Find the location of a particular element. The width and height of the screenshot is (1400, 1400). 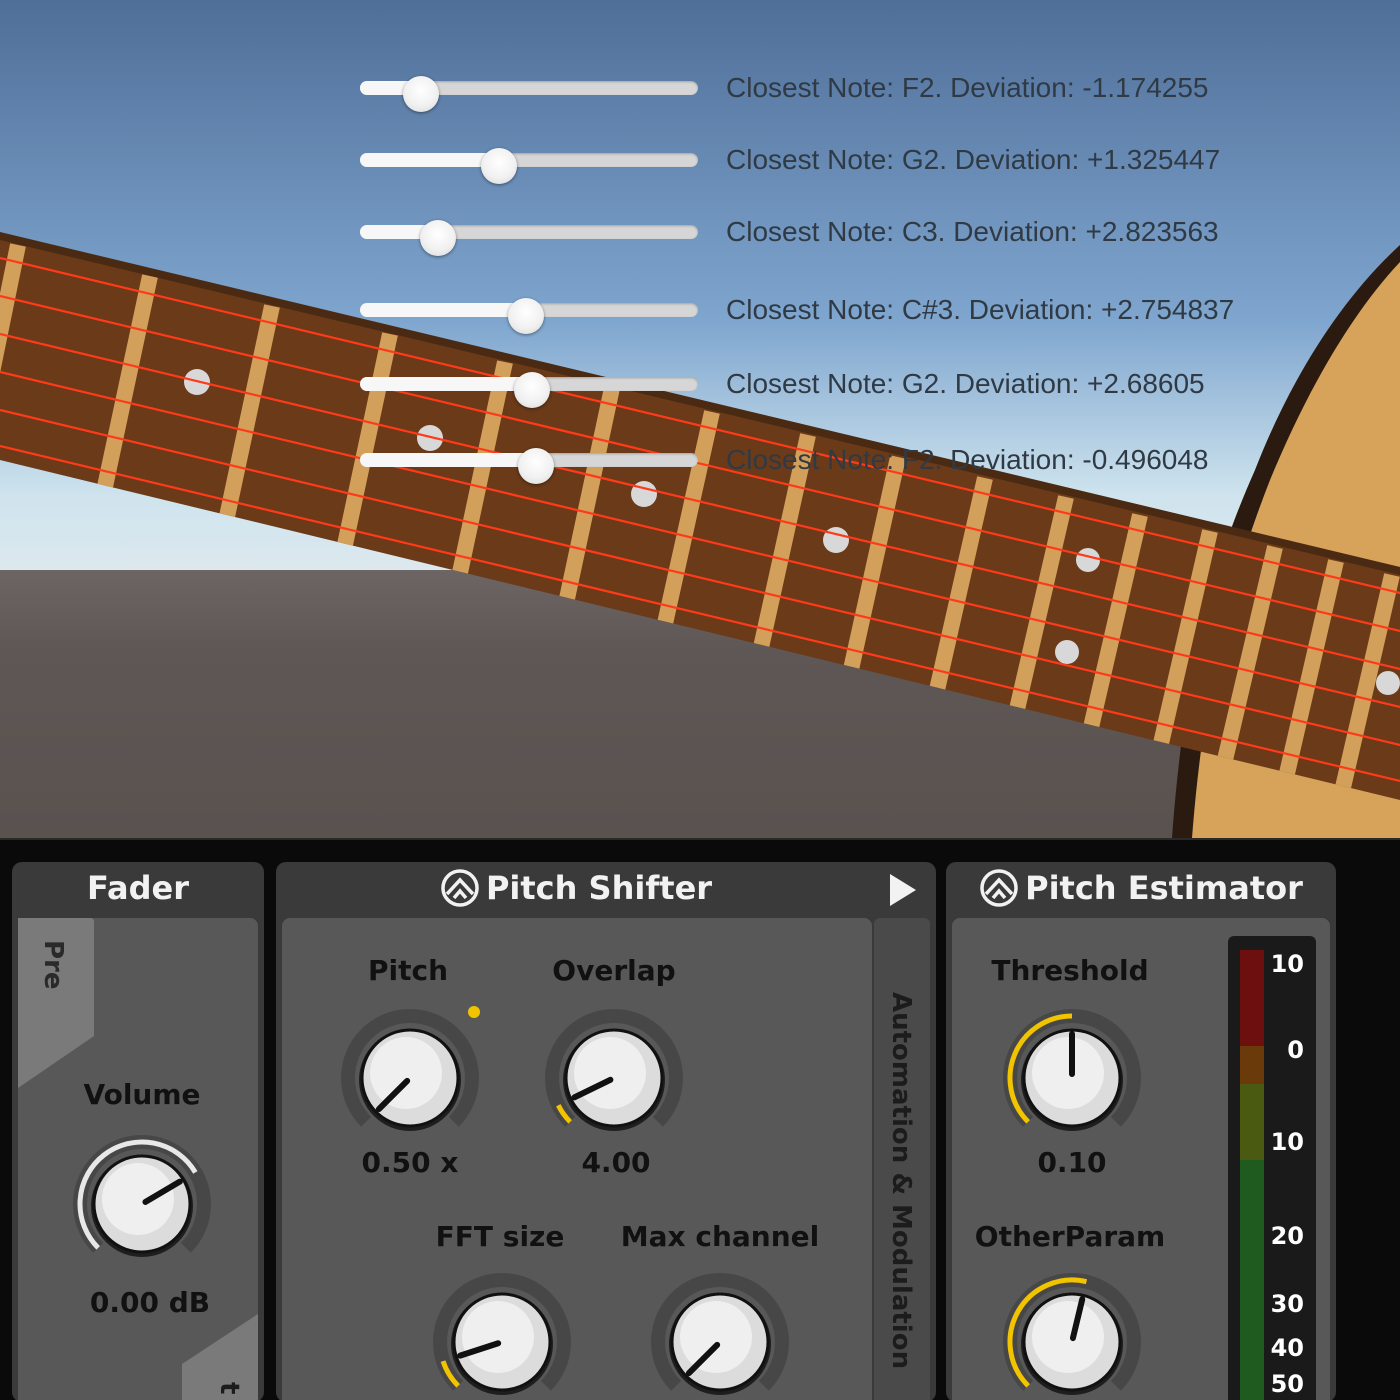

automation-tab-label: Automation & Modulation is located at coordinates (901, 1181).